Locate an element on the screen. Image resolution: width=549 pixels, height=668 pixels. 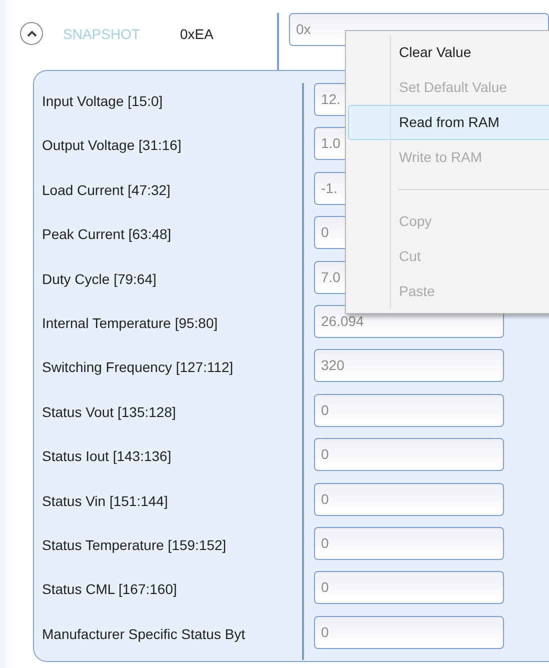
field-label: Status Iout [143:136] is located at coordinates (106, 456).